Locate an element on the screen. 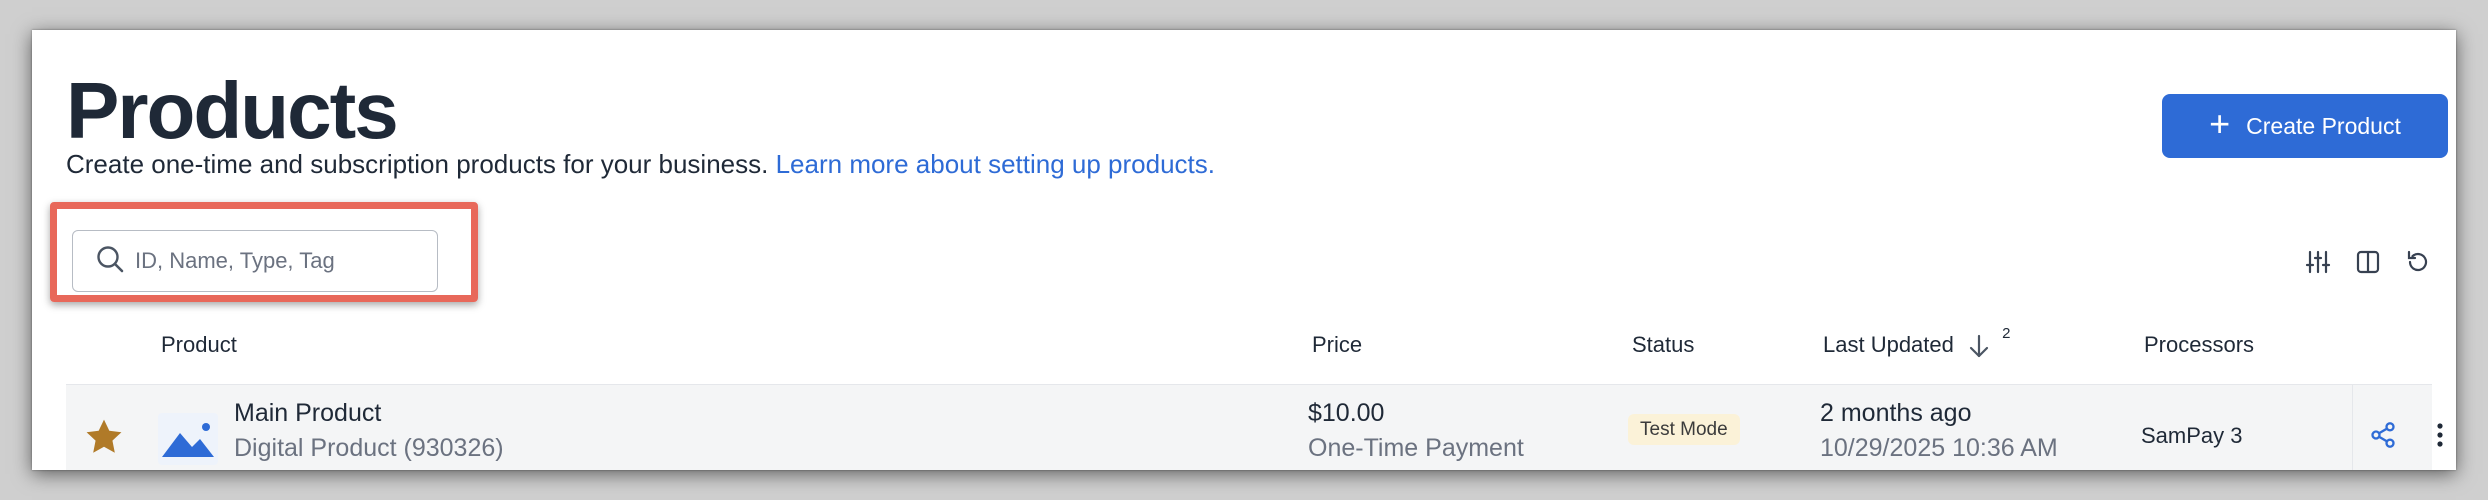 The image size is (2488, 500). updated-absolute: 10/29/2025 10:36 AM is located at coordinates (1939, 448).